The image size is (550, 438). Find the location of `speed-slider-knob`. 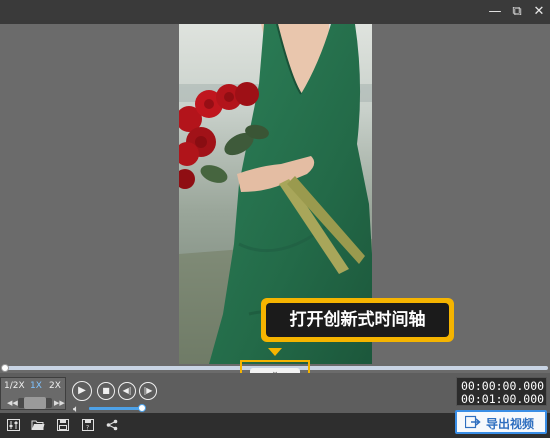

speed-slider-knob is located at coordinates (35, 403).